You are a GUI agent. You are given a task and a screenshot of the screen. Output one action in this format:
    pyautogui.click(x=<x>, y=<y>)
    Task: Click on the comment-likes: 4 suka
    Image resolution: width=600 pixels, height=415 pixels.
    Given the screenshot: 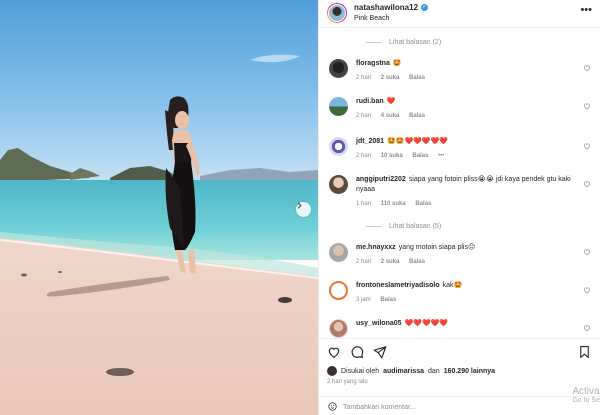 What is the action you would take?
    pyautogui.click(x=390, y=116)
    